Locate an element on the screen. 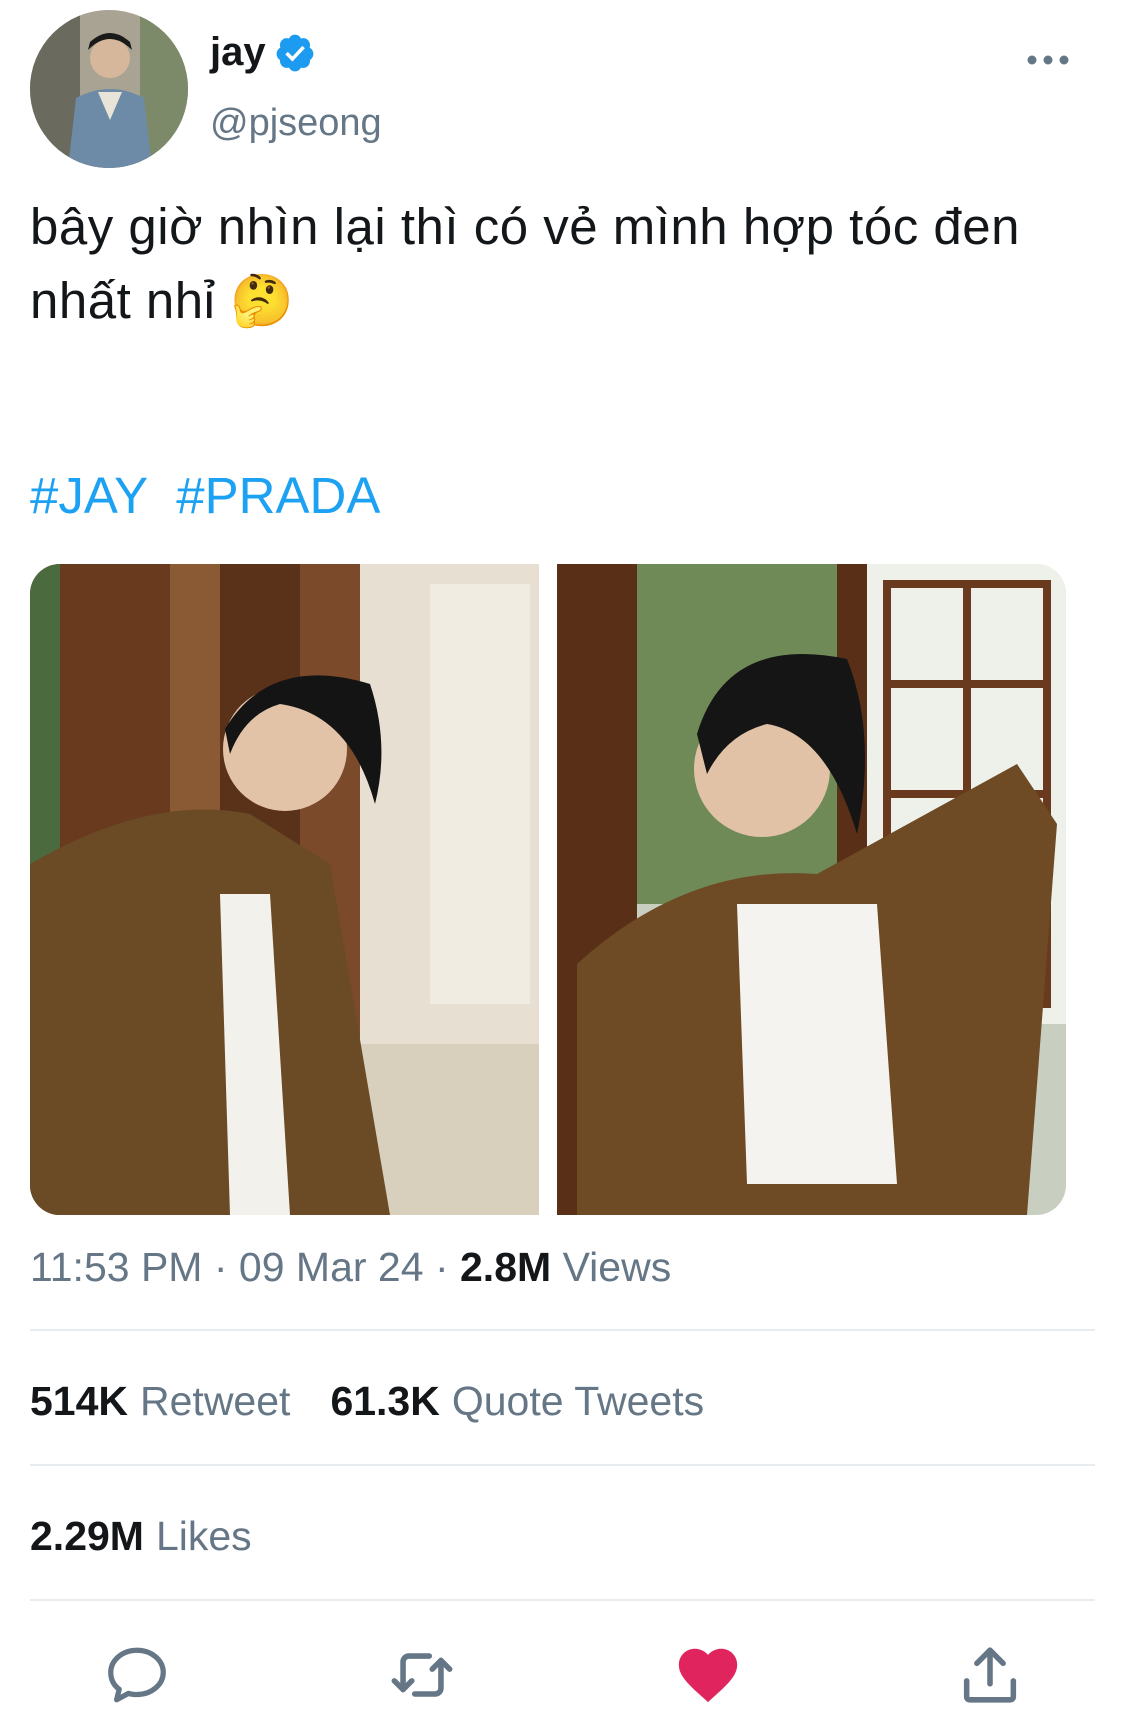  avatar-image is located at coordinates (109, 89).